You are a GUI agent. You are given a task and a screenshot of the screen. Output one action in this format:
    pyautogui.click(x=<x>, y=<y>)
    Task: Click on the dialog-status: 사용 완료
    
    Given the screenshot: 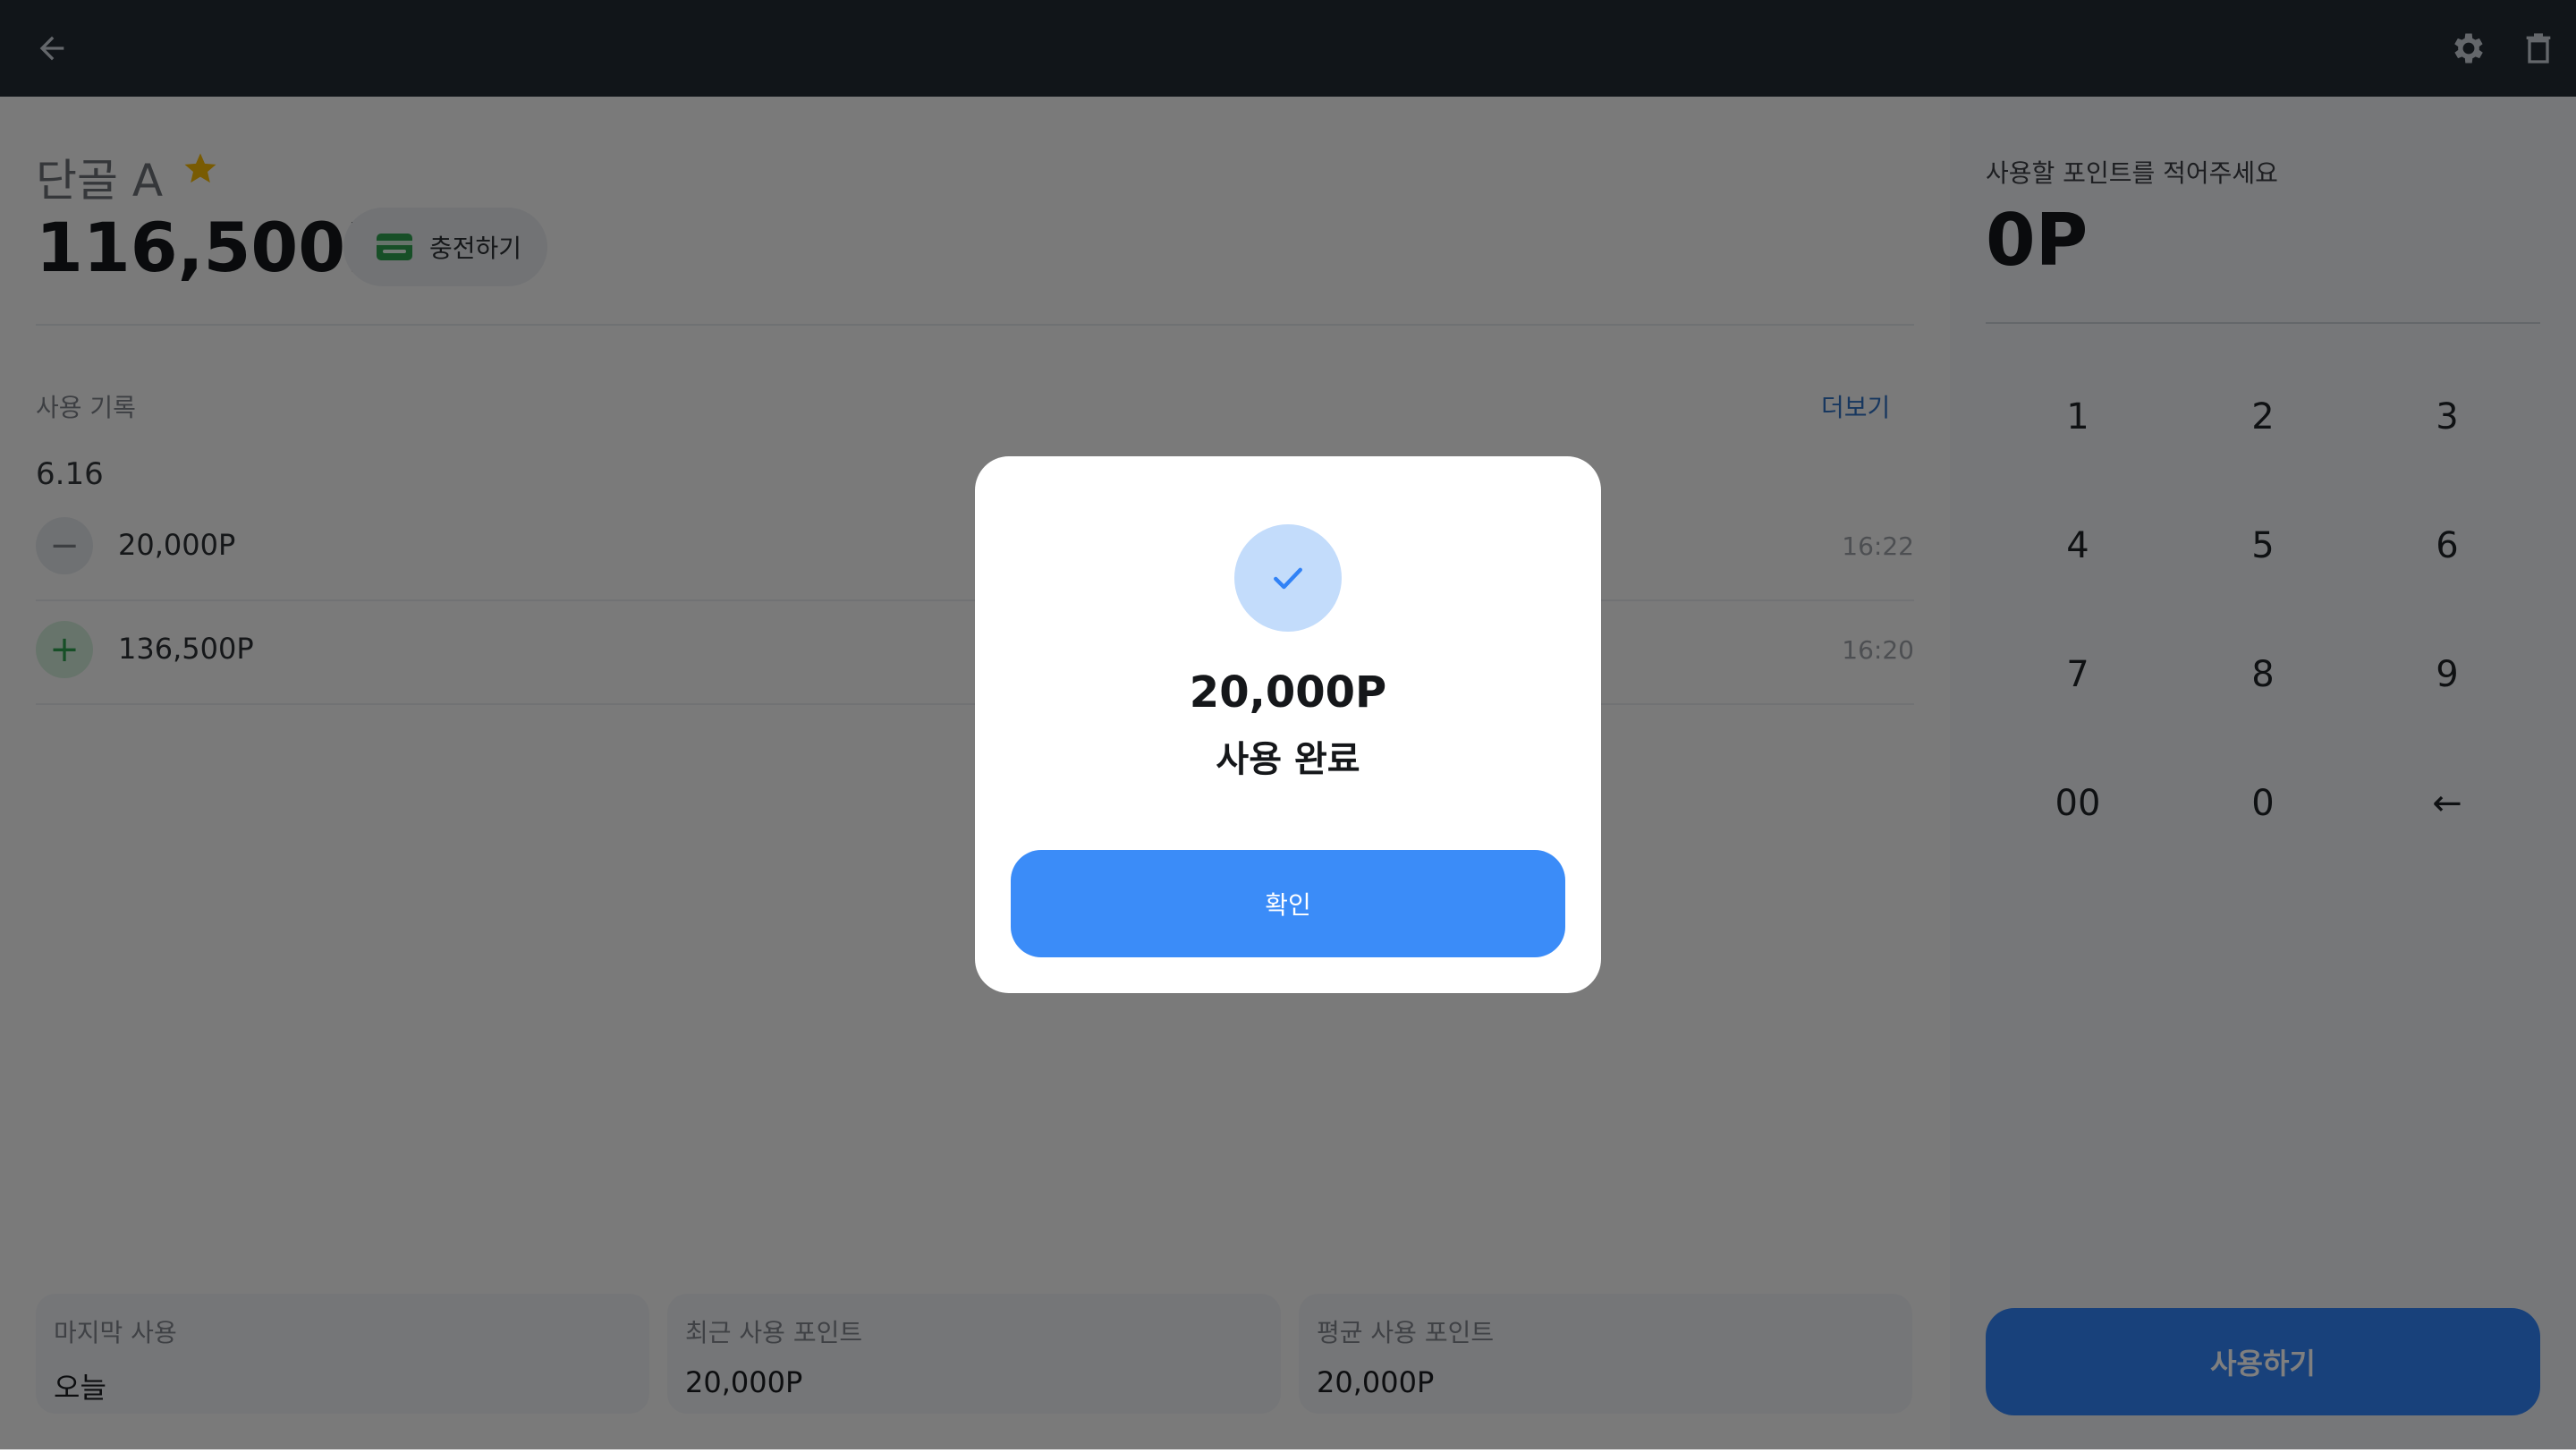 What is the action you would take?
    pyautogui.click(x=1288, y=759)
    